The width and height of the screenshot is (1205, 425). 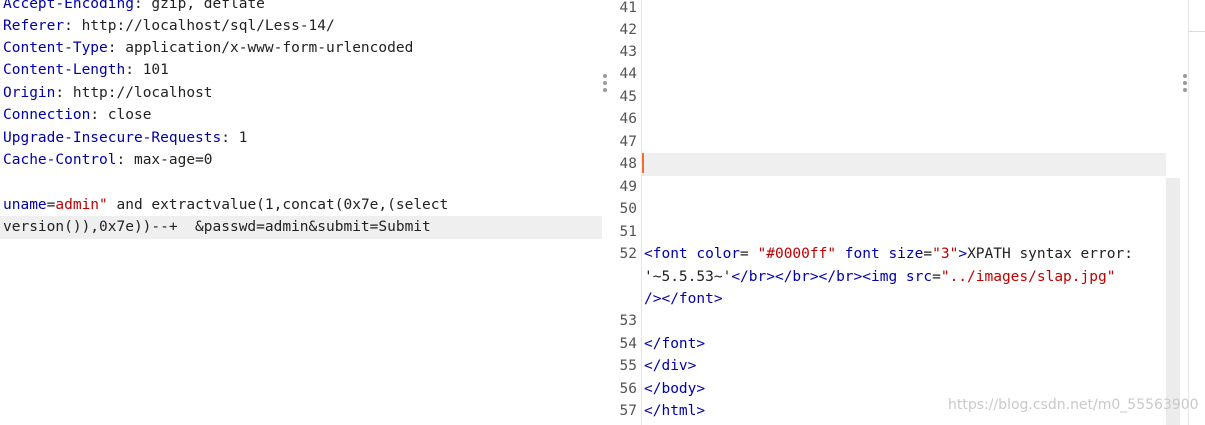 I want to click on line-number: 56, so click(x=628, y=389).